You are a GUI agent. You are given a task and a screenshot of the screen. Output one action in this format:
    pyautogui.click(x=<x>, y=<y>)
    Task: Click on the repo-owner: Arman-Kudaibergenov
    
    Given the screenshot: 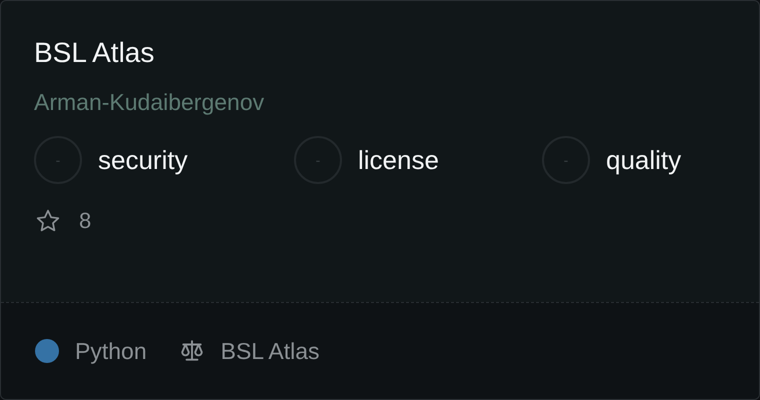 What is the action you would take?
    pyautogui.click(x=150, y=102)
    